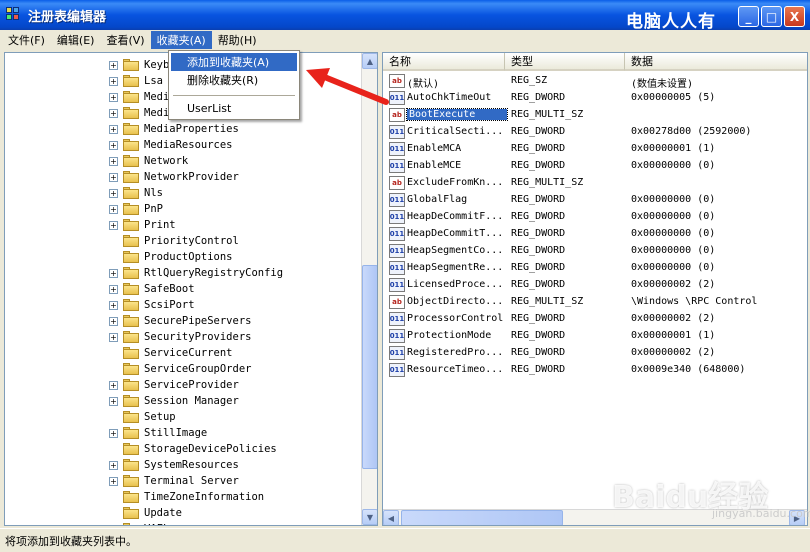  What do you see at coordinates (180, 417) in the screenshot?
I see `tree-item: Setup` at bounding box center [180, 417].